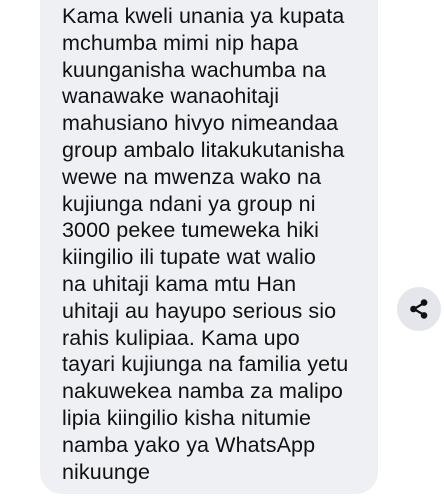 This screenshot has height=500, width=444. I want to click on share-icon, so click(419, 309).